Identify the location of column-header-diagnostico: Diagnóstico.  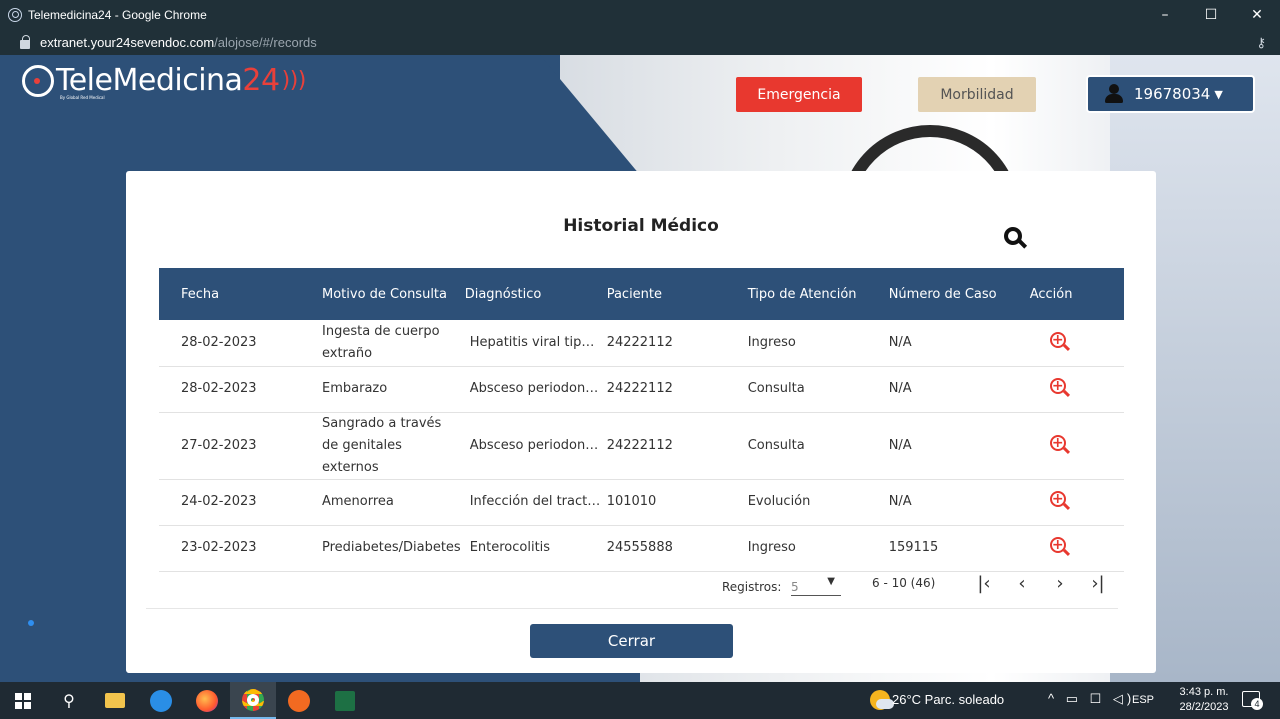
(531, 294).